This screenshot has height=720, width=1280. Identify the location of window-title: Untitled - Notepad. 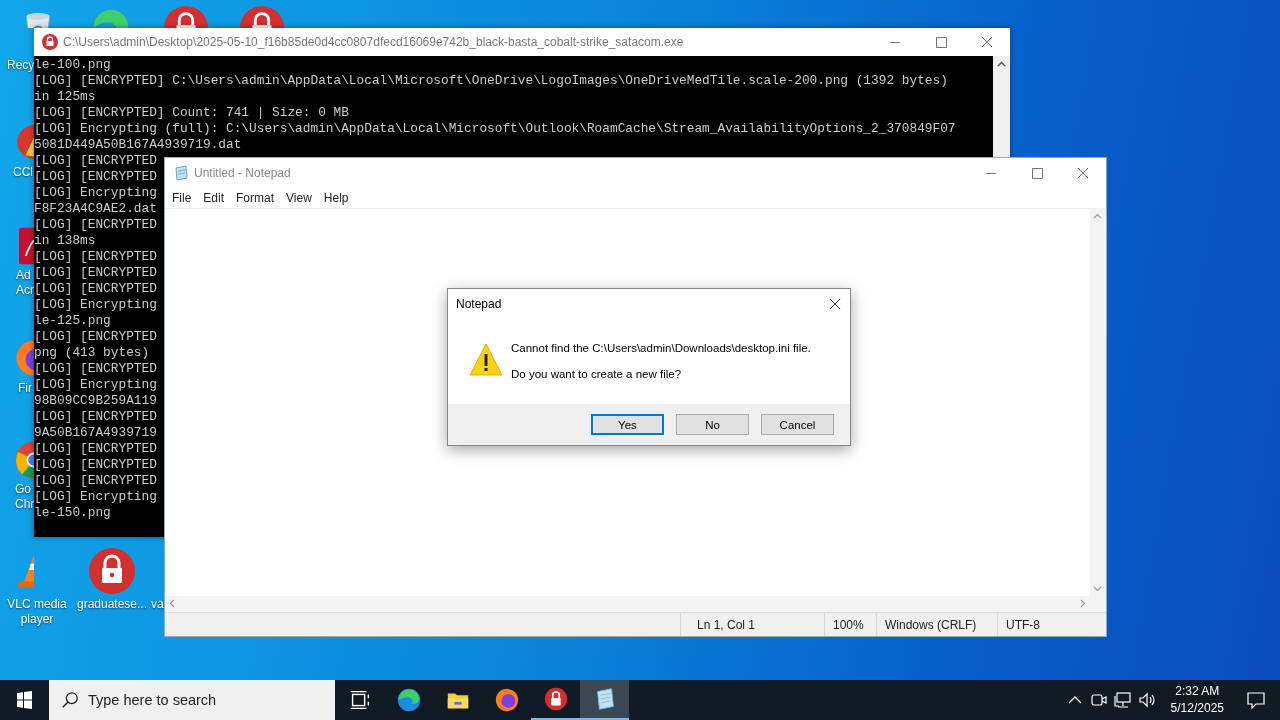
(243, 172).